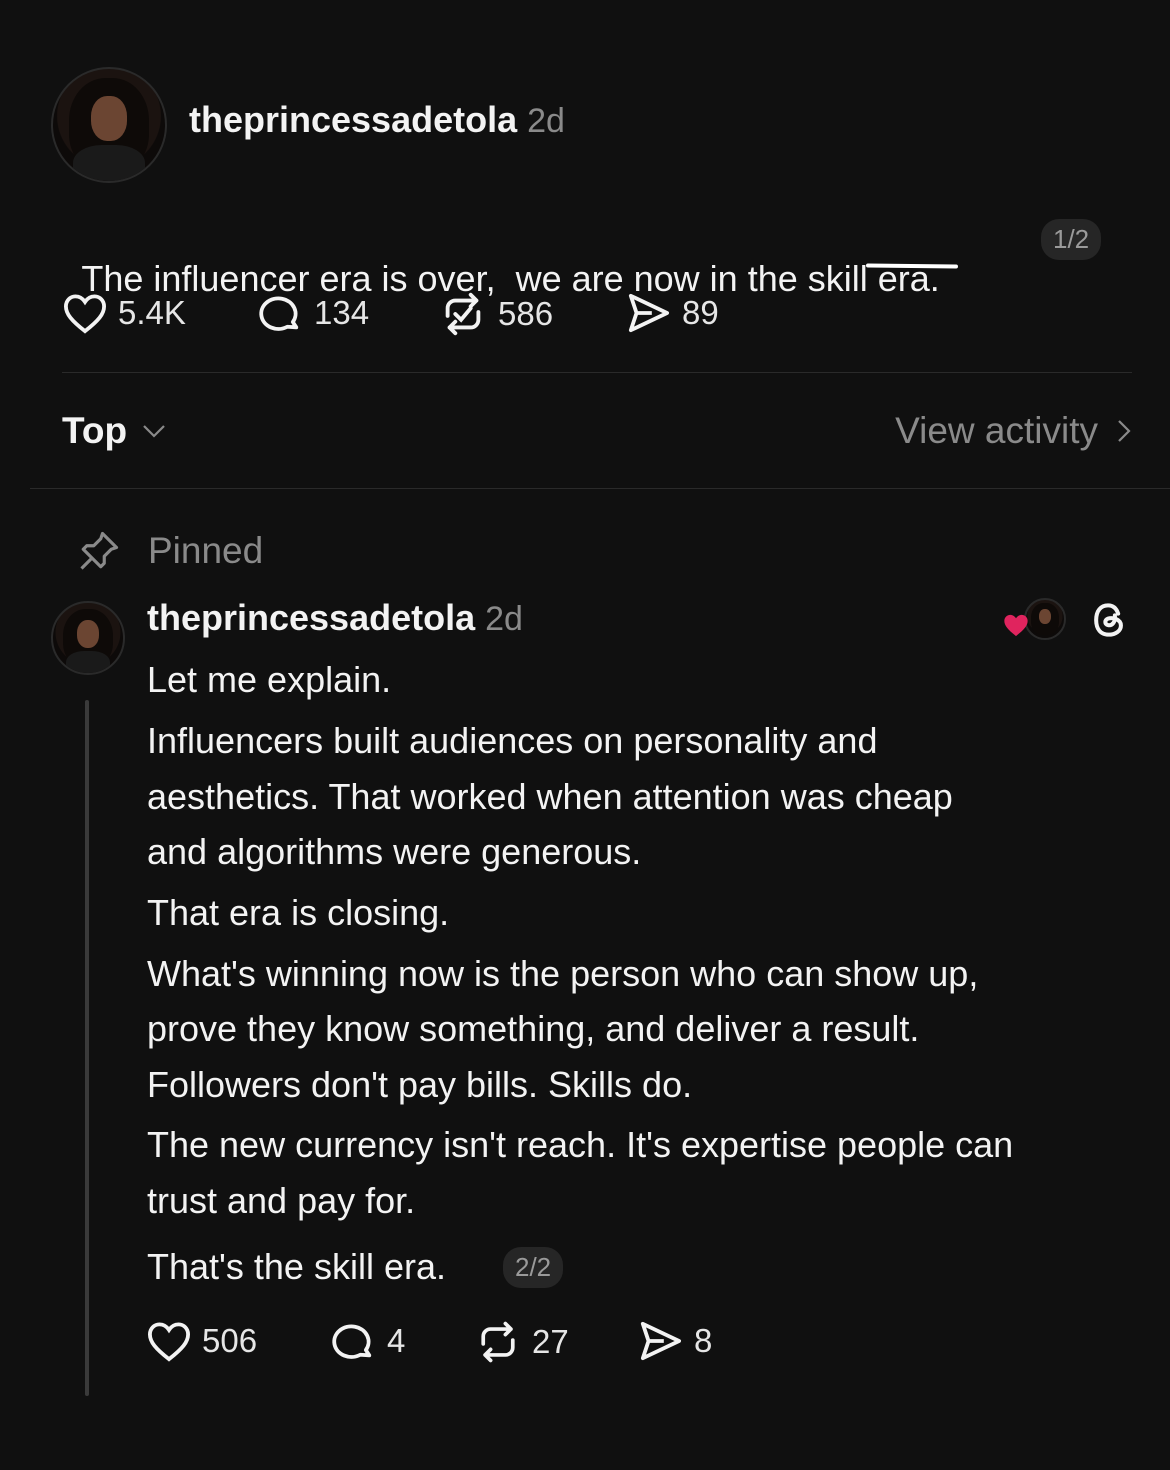 This screenshot has width=1170, height=1470. Describe the element at coordinates (504, 619) in the screenshot. I see `reply-time: 2d` at that location.